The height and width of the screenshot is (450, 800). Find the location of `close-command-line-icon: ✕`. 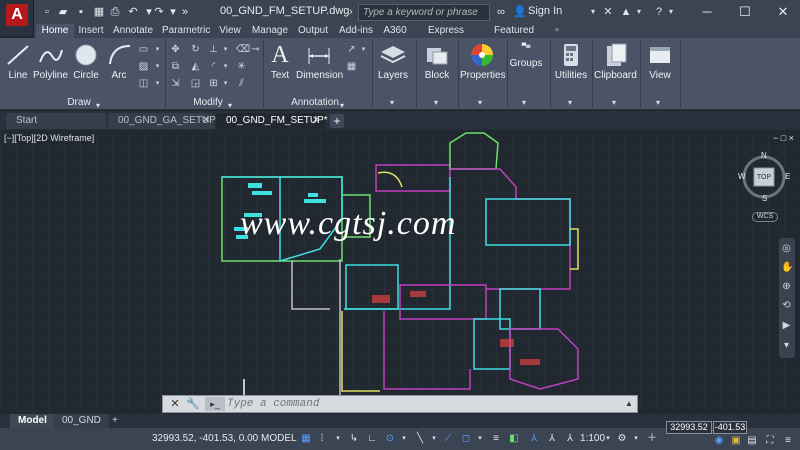

close-command-line-icon: ✕ is located at coordinates (175, 404).